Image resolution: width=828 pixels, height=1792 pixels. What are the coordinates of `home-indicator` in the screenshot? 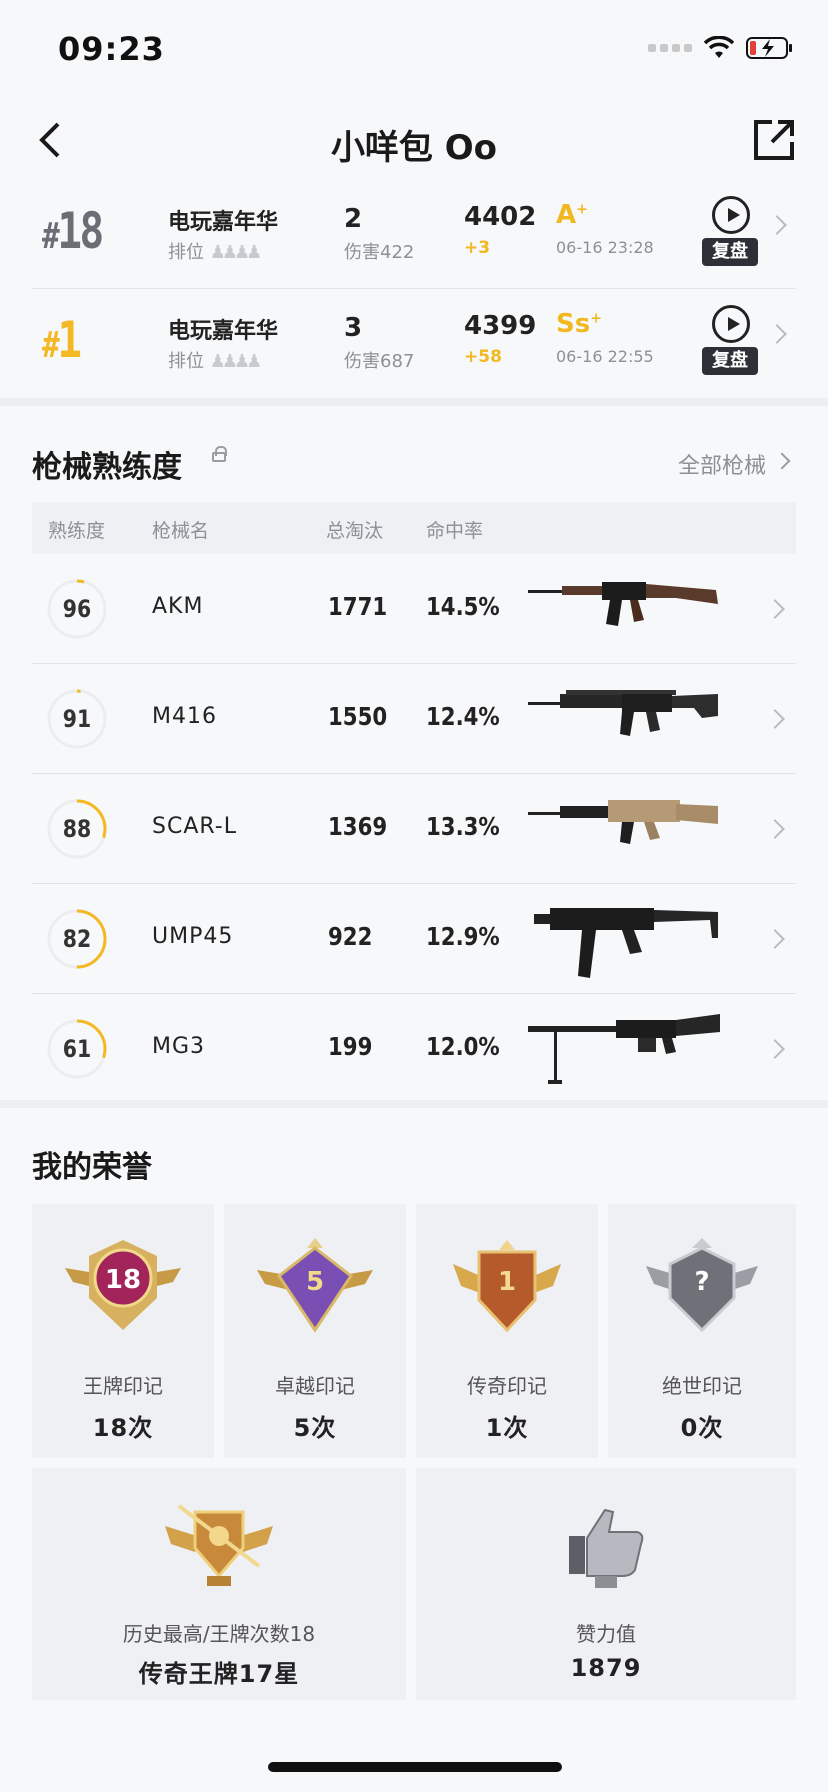 It's located at (415, 1767).